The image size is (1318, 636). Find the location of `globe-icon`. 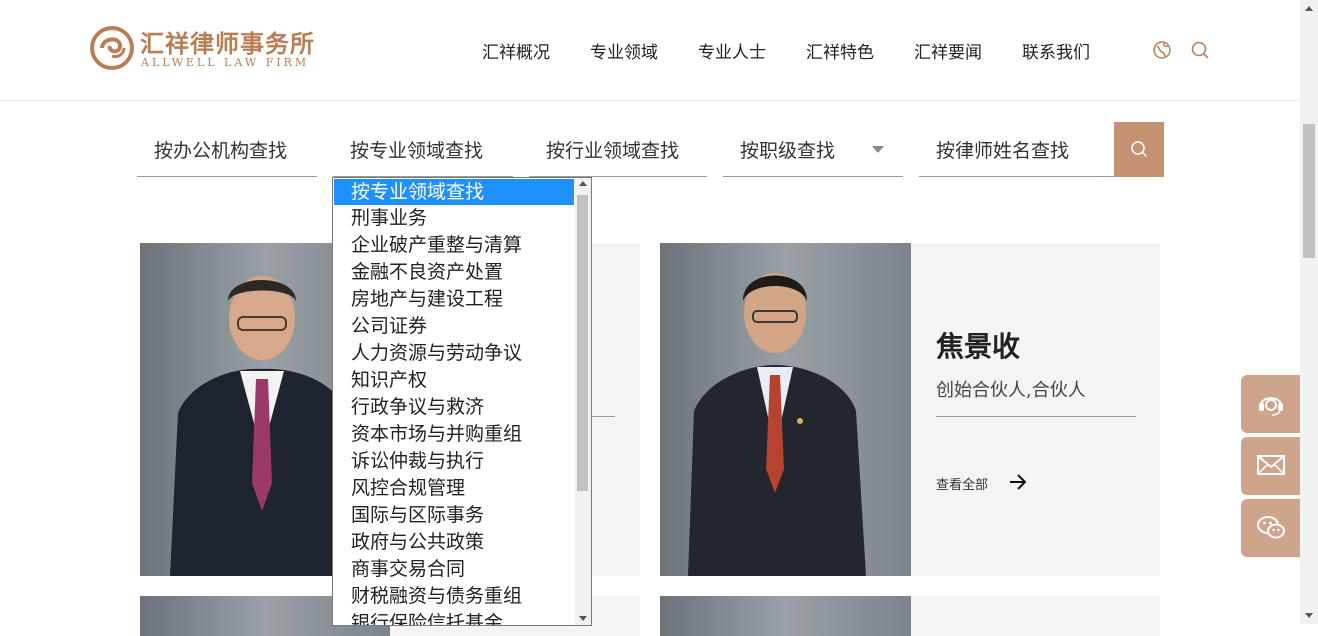

globe-icon is located at coordinates (1162, 50).